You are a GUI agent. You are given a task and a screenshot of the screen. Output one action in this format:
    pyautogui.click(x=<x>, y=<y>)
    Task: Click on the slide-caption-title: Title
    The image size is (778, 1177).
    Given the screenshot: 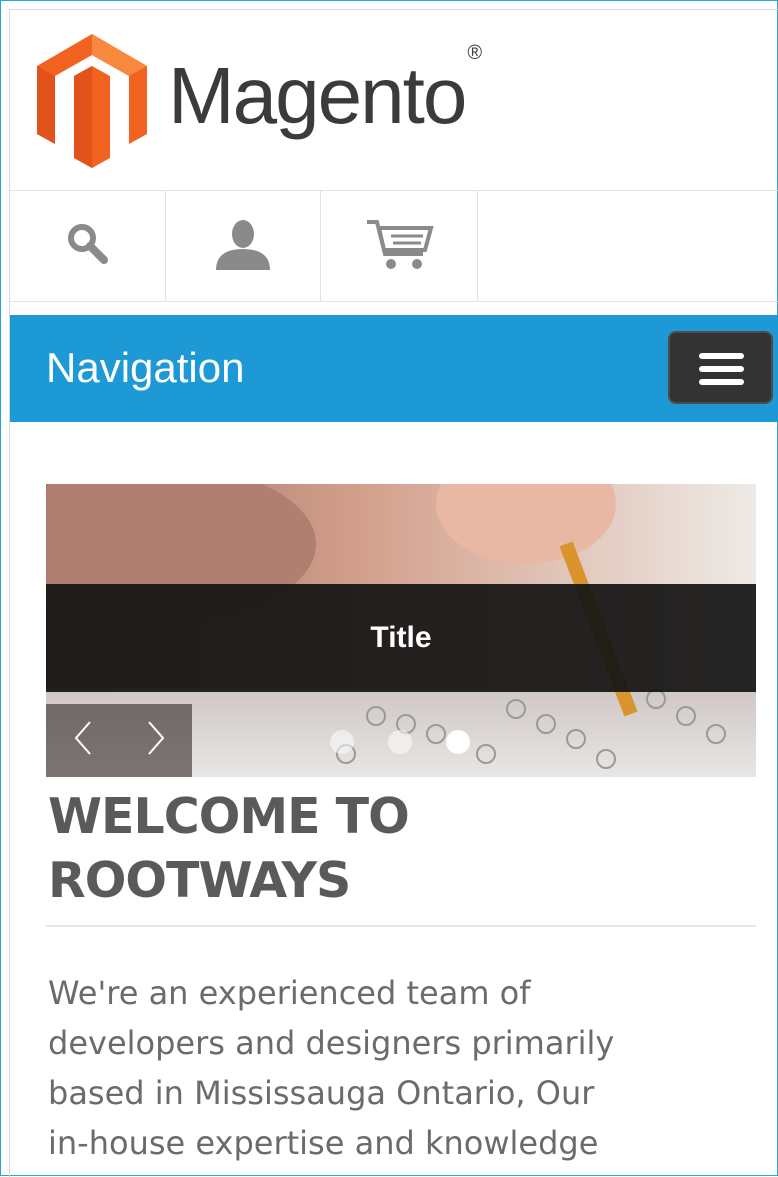 What is the action you would take?
    pyautogui.click(x=401, y=637)
    